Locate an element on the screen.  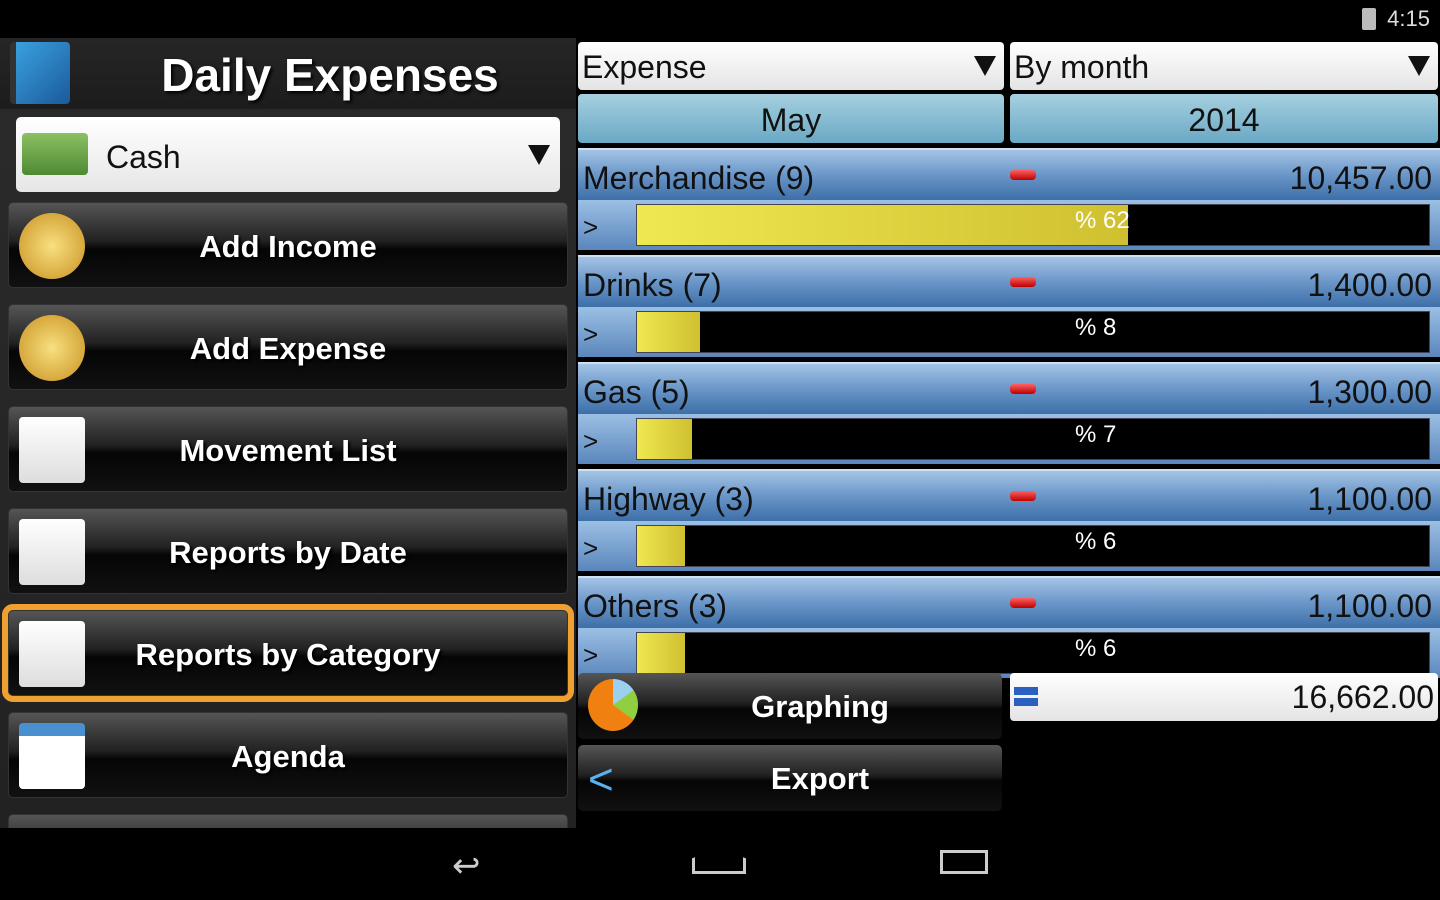
category-header: Gas (5) 1,300.00 is located at coordinates (1009, 388).